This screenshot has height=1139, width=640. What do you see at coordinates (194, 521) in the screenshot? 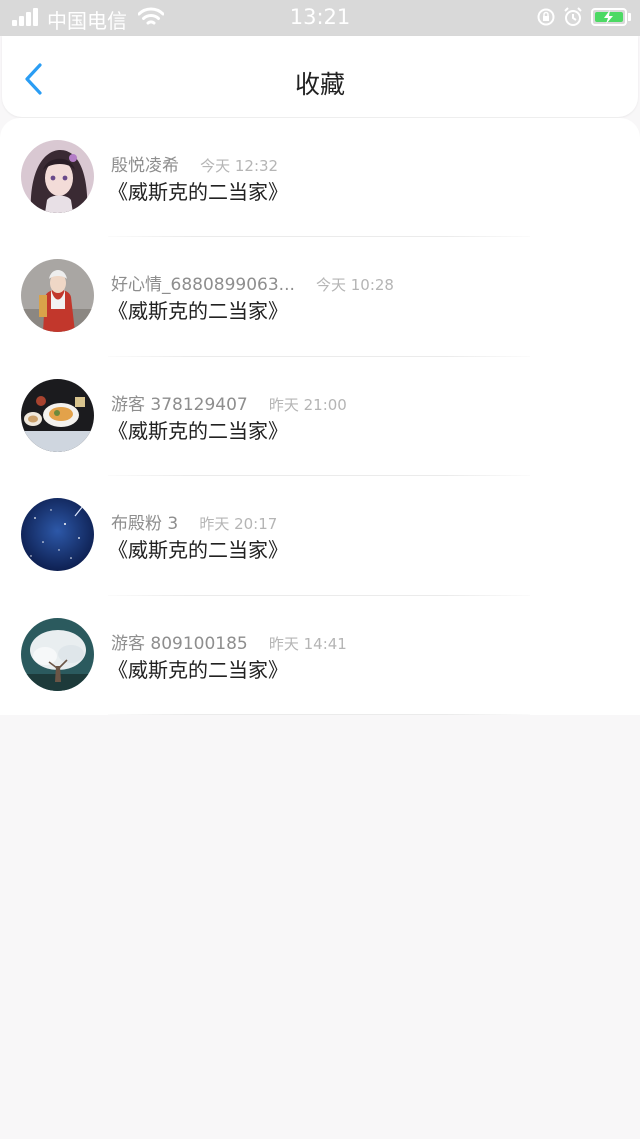
I see `item-meta: 布殿粉 3 昨天 20:17` at bounding box center [194, 521].